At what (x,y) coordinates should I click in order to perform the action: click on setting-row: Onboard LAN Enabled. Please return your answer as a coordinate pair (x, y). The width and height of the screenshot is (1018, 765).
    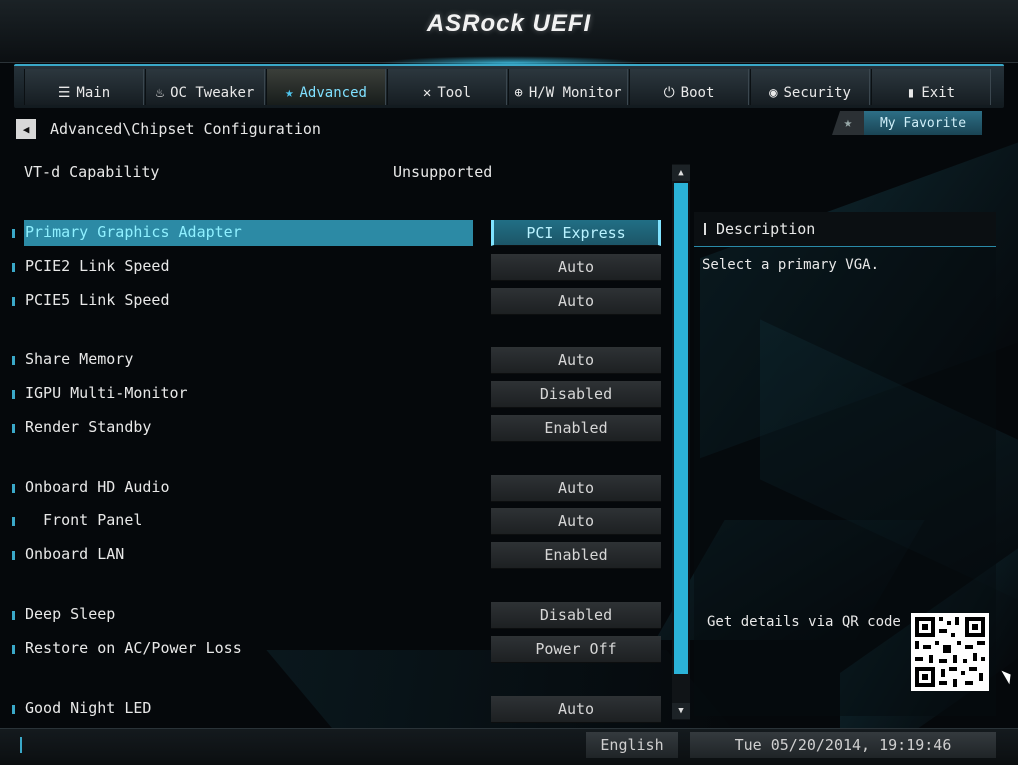
    Looking at the image, I should click on (336, 555).